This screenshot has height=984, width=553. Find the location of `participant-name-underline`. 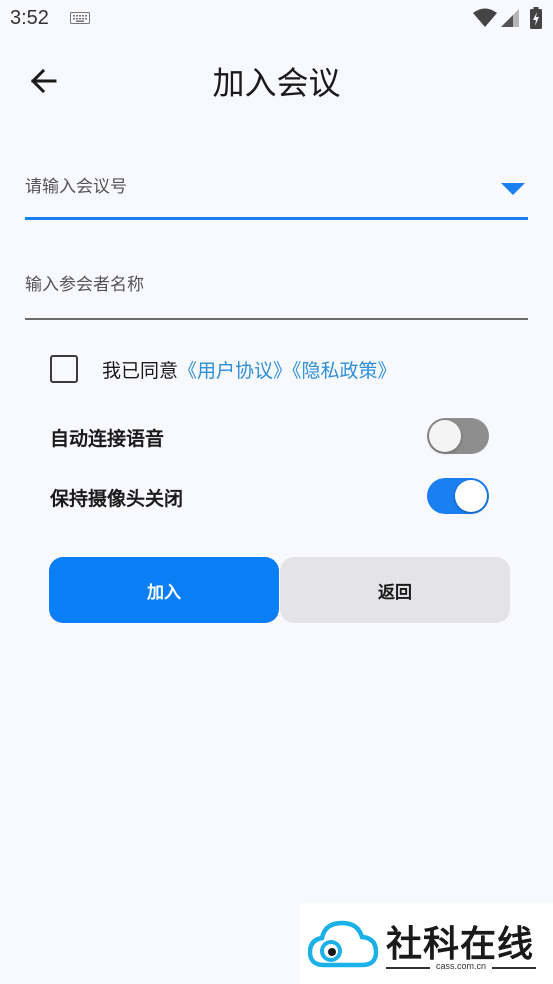

participant-name-underline is located at coordinates (276, 319).